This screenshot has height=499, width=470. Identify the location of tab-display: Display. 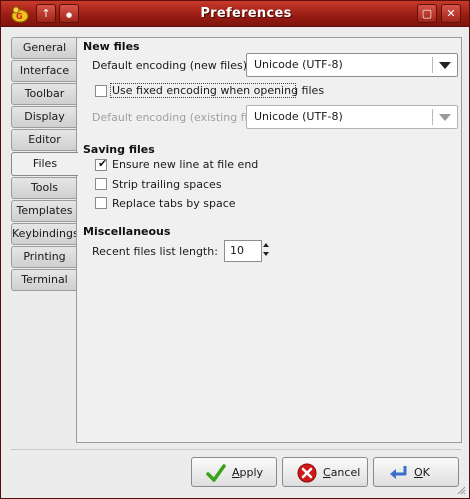
(44, 117).